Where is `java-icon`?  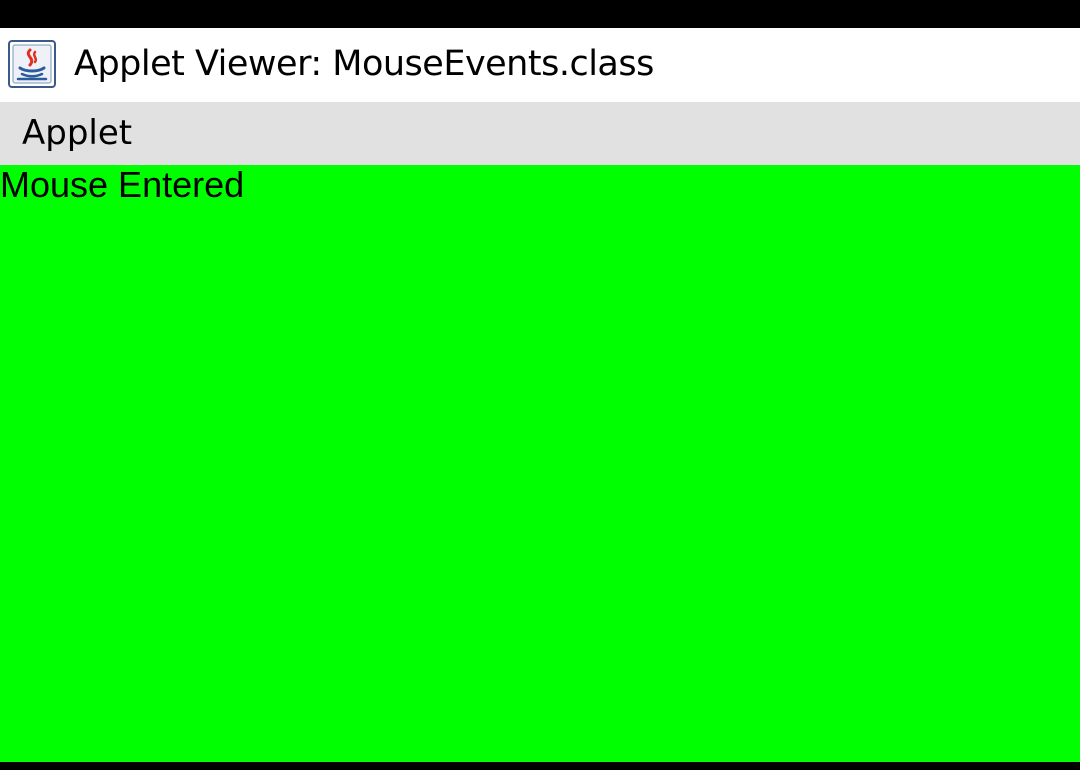 java-icon is located at coordinates (32, 64).